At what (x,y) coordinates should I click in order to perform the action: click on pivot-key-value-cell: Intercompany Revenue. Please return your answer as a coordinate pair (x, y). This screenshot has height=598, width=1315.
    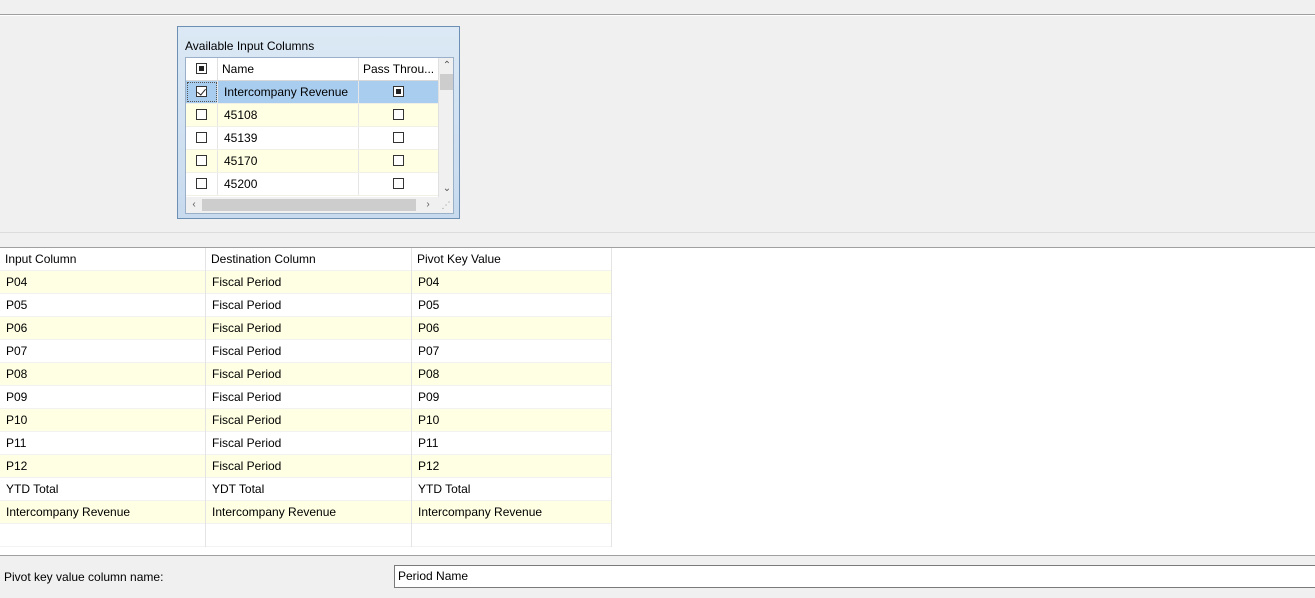
    Looking at the image, I should click on (512, 512).